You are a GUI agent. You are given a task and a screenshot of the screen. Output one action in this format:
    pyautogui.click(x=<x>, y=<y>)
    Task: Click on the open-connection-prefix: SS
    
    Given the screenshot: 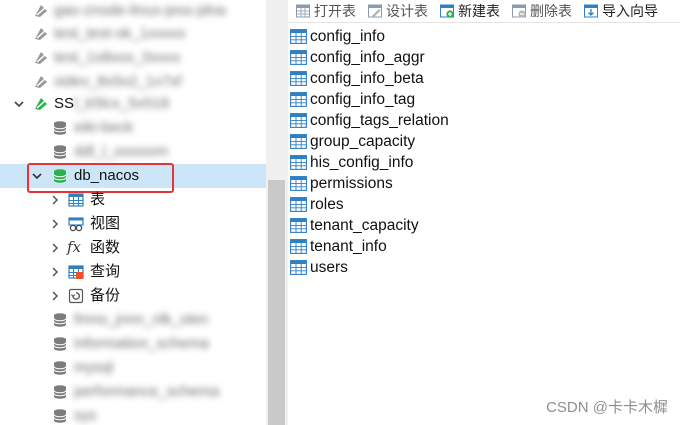 What is the action you would take?
    pyautogui.click(x=64, y=103)
    